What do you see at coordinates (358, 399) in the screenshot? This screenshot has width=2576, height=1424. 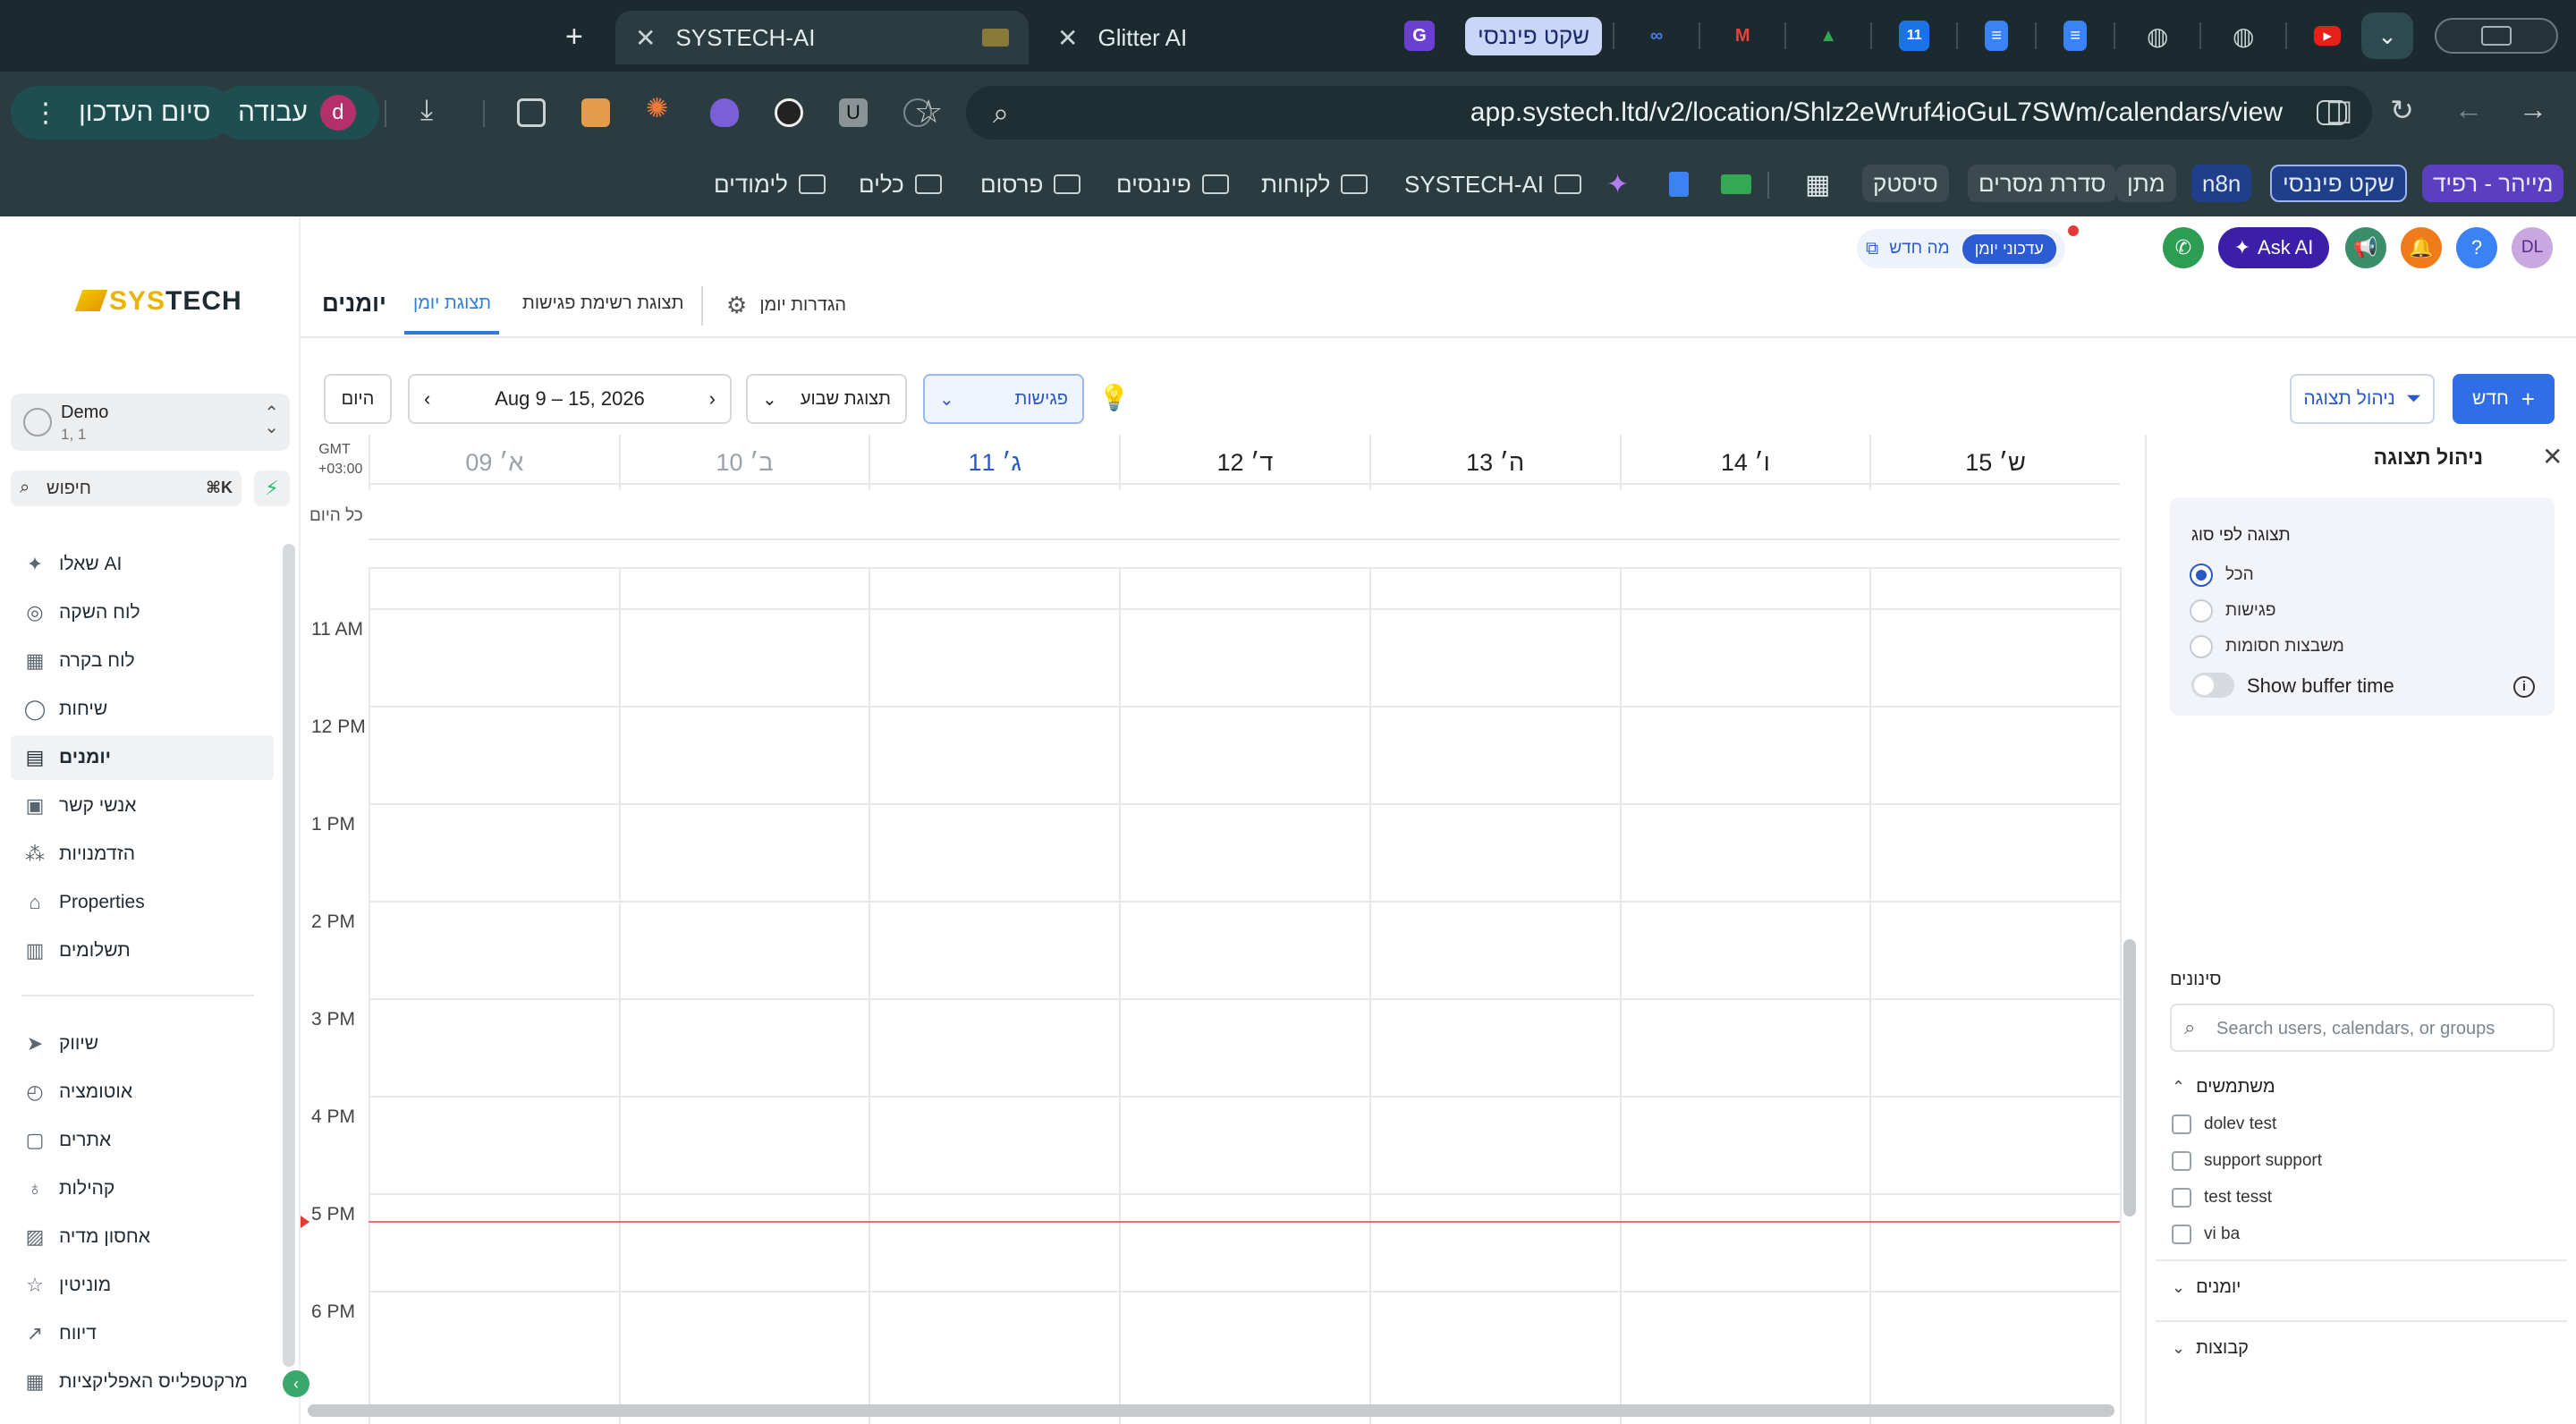 I see `today-button: היום` at bounding box center [358, 399].